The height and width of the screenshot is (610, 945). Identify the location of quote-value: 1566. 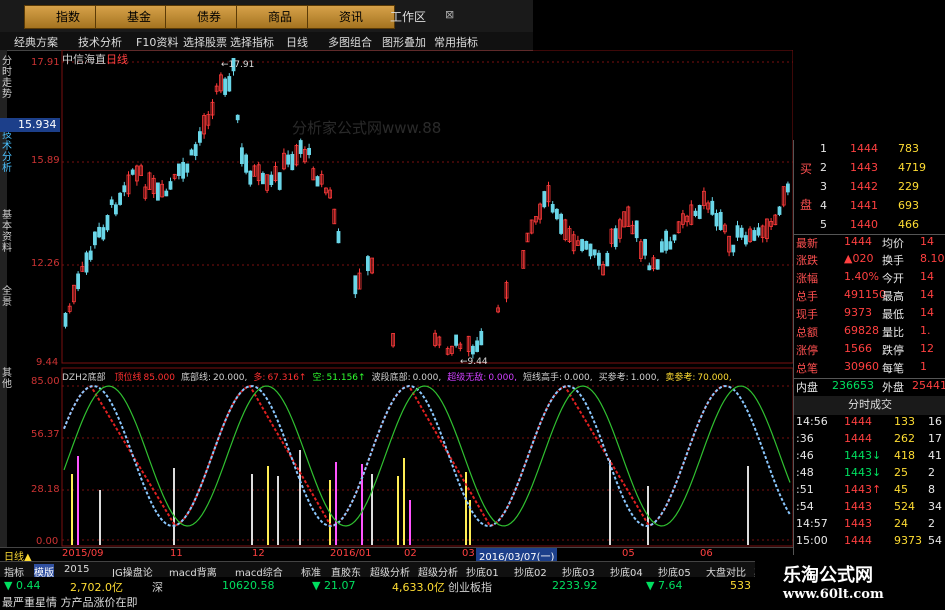
(858, 348).